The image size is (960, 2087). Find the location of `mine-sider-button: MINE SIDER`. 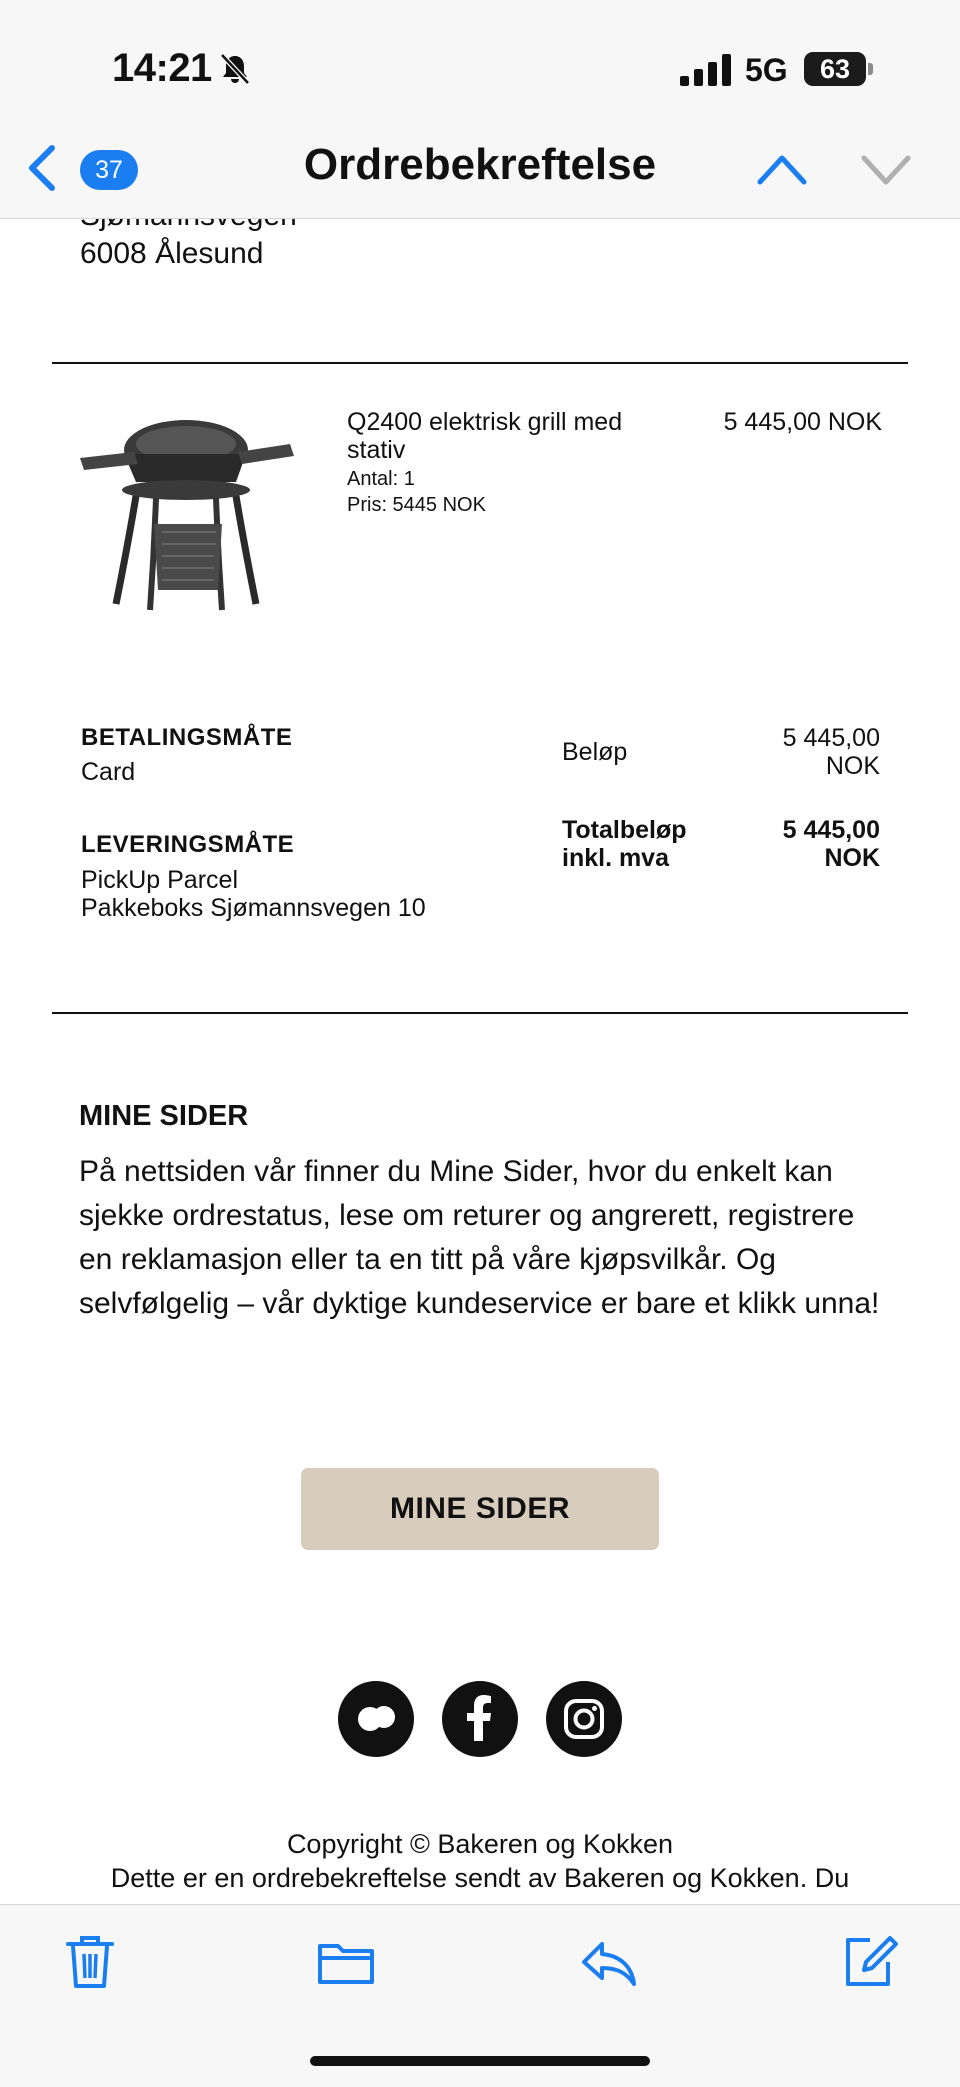

mine-sider-button: MINE SIDER is located at coordinates (480, 1509).